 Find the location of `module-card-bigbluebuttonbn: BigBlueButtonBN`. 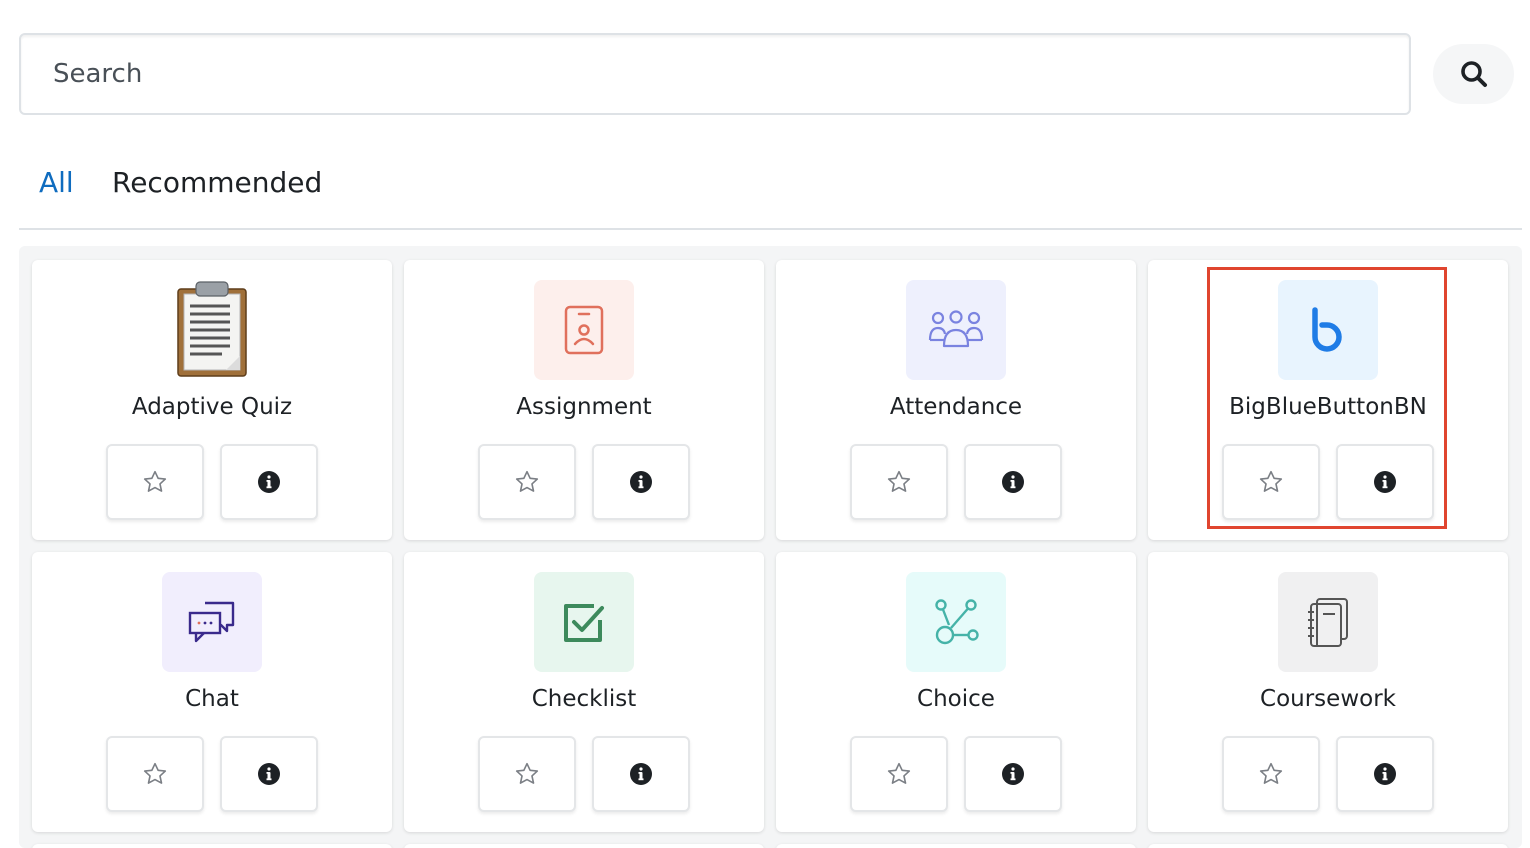

module-card-bigbluebuttonbn: BigBlueButtonBN is located at coordinates (1328, 400).